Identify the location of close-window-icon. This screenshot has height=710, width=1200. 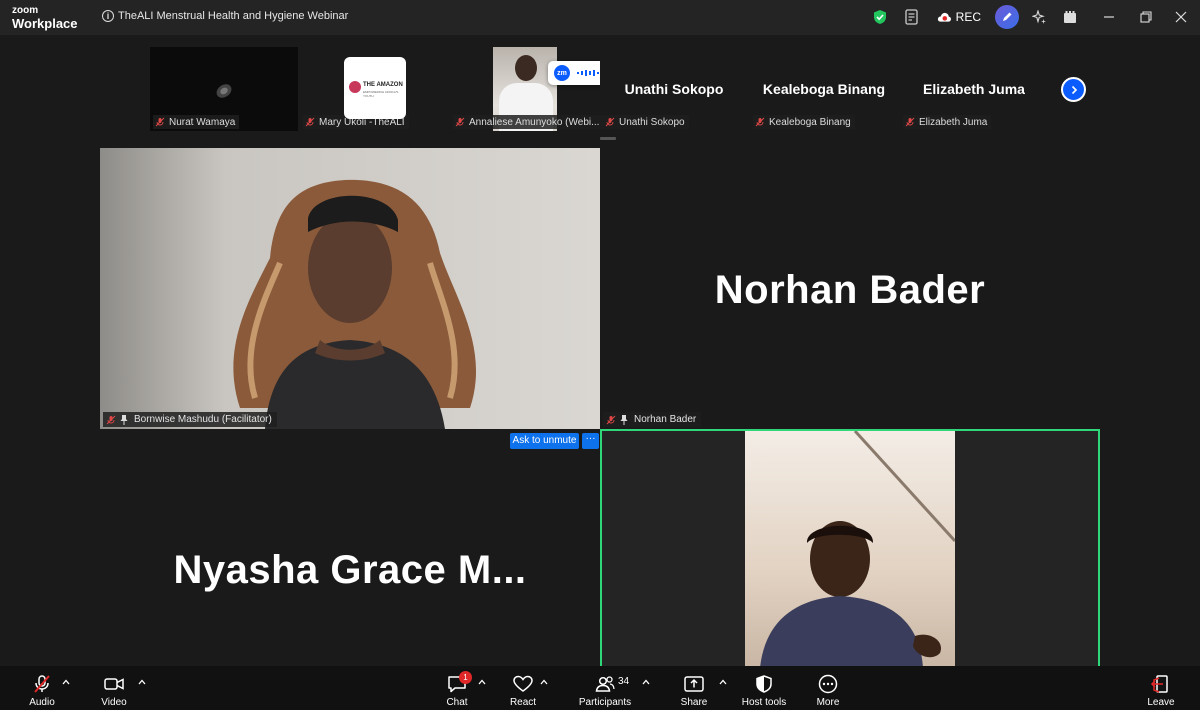
(1181, 17).